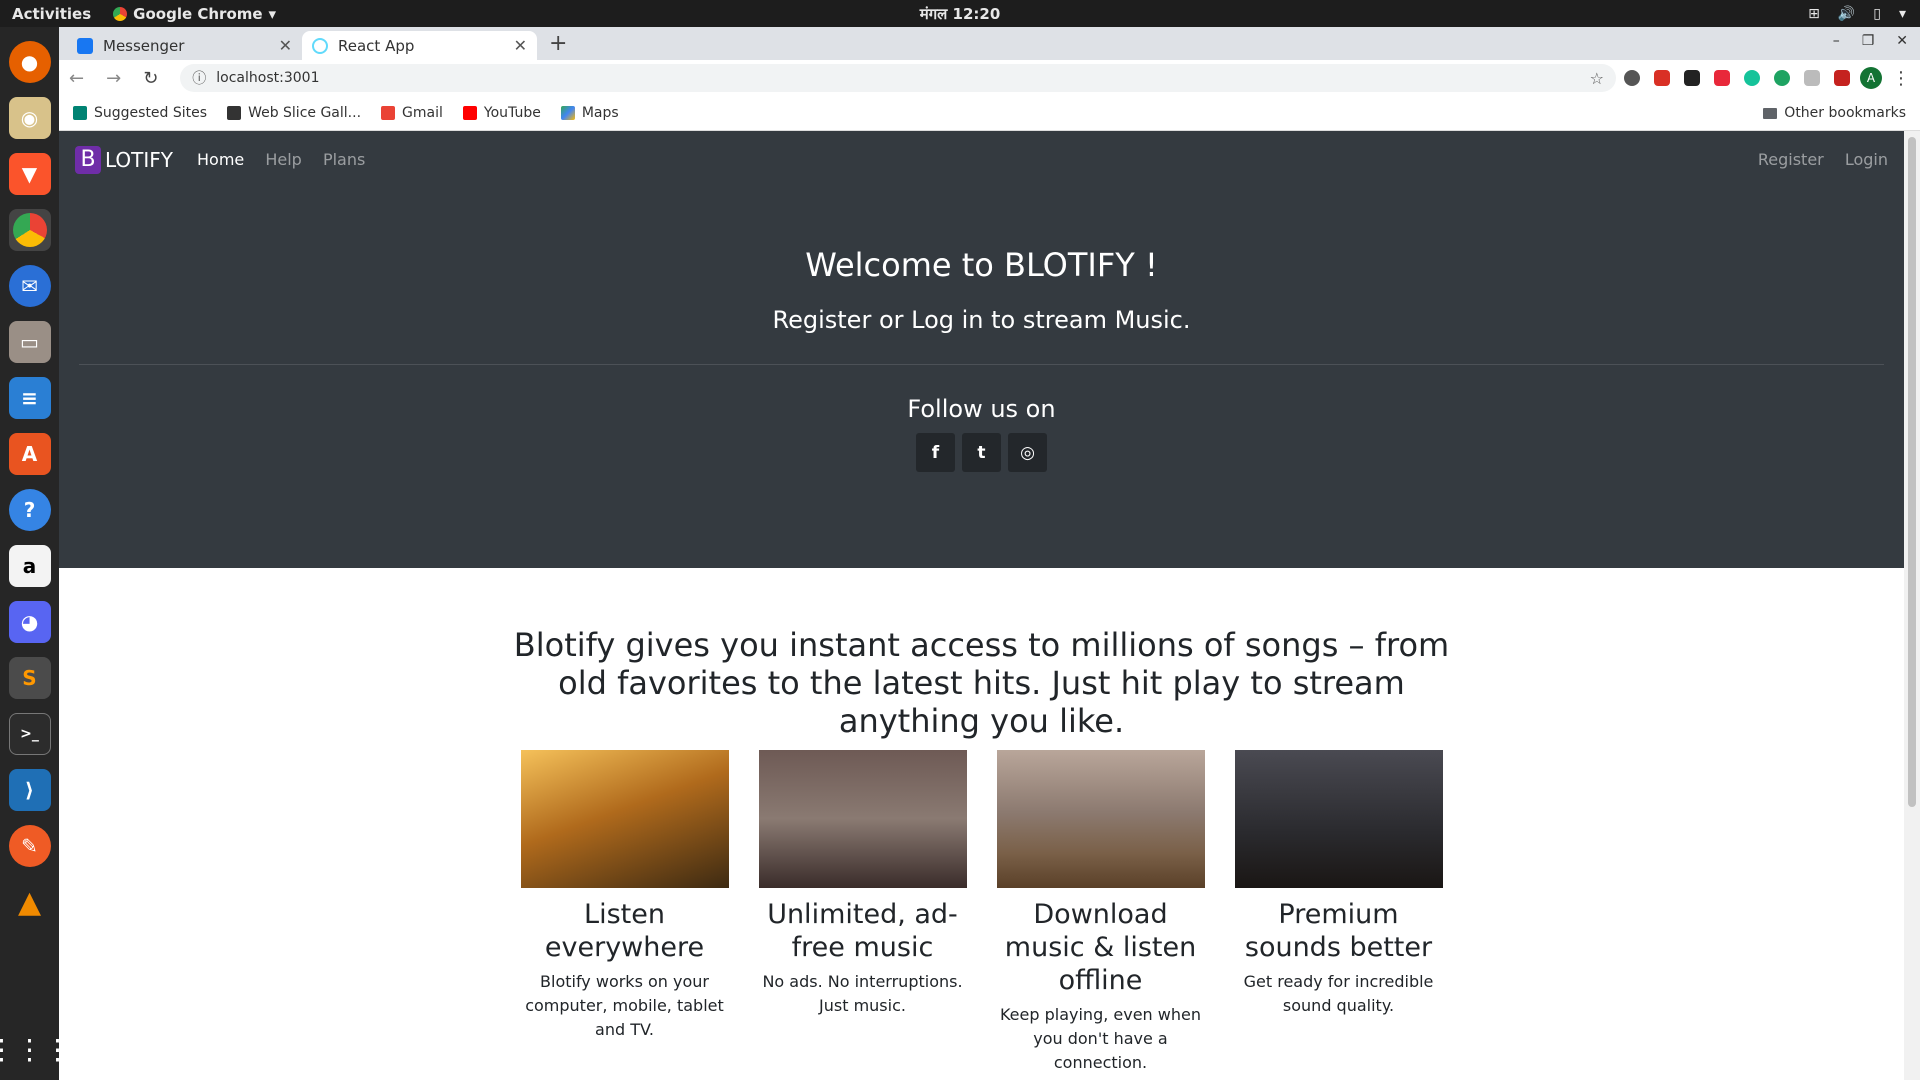 The width and height of the screenshot is (1920, 1080). What do you see at coordinates (113, 78) in the screenshot?
I see `forward-icon: →` at bounding box center [113, 78].